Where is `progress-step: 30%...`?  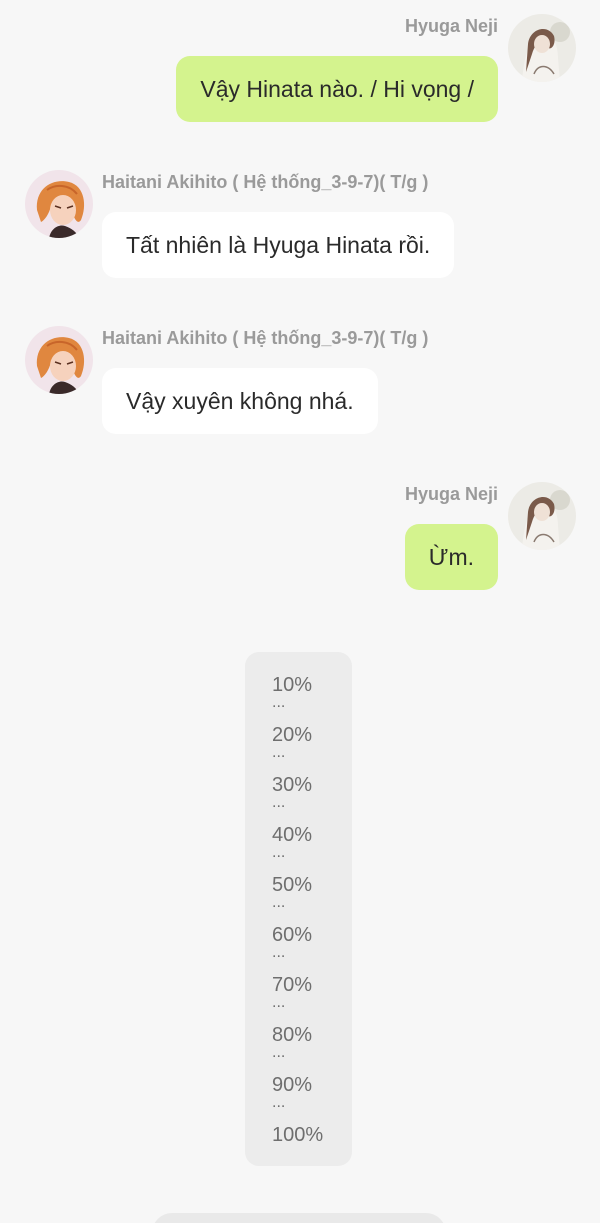
progress-step: 30%... is located at coordinates (292, 792).